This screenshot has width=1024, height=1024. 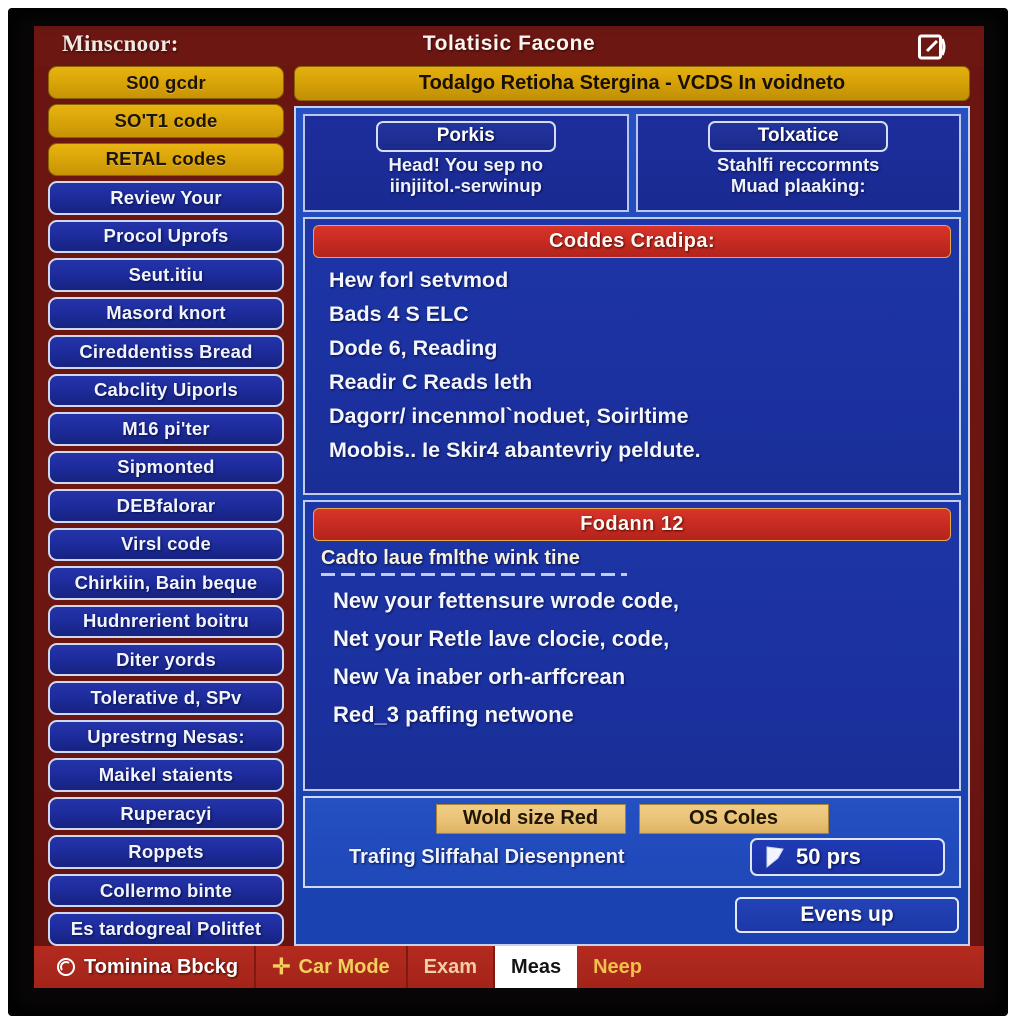 What do you see at coordinates (431, 381) in the screenshot?
I see `code-line: Readir C Reads leth` at bounding box center [431, 381].